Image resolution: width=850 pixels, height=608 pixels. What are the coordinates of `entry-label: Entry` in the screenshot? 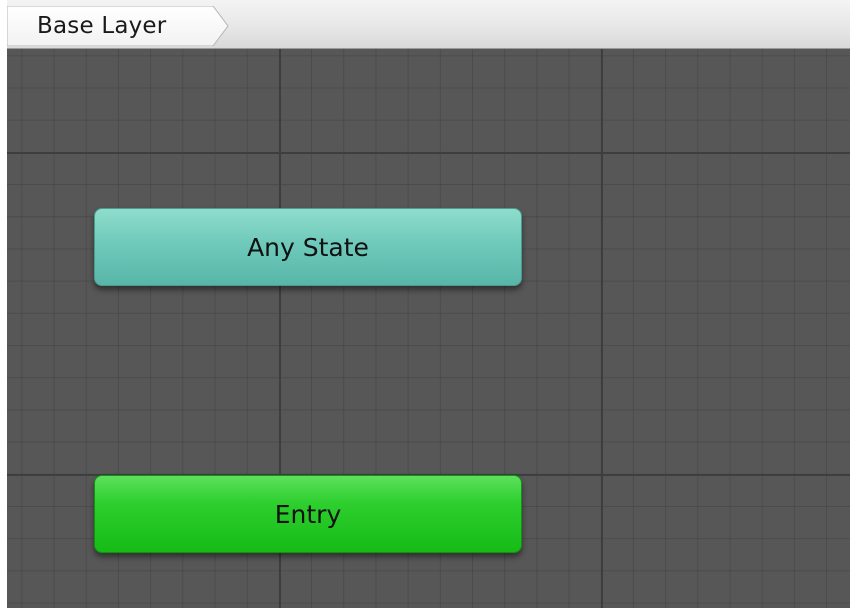 It's located at (308, 514).